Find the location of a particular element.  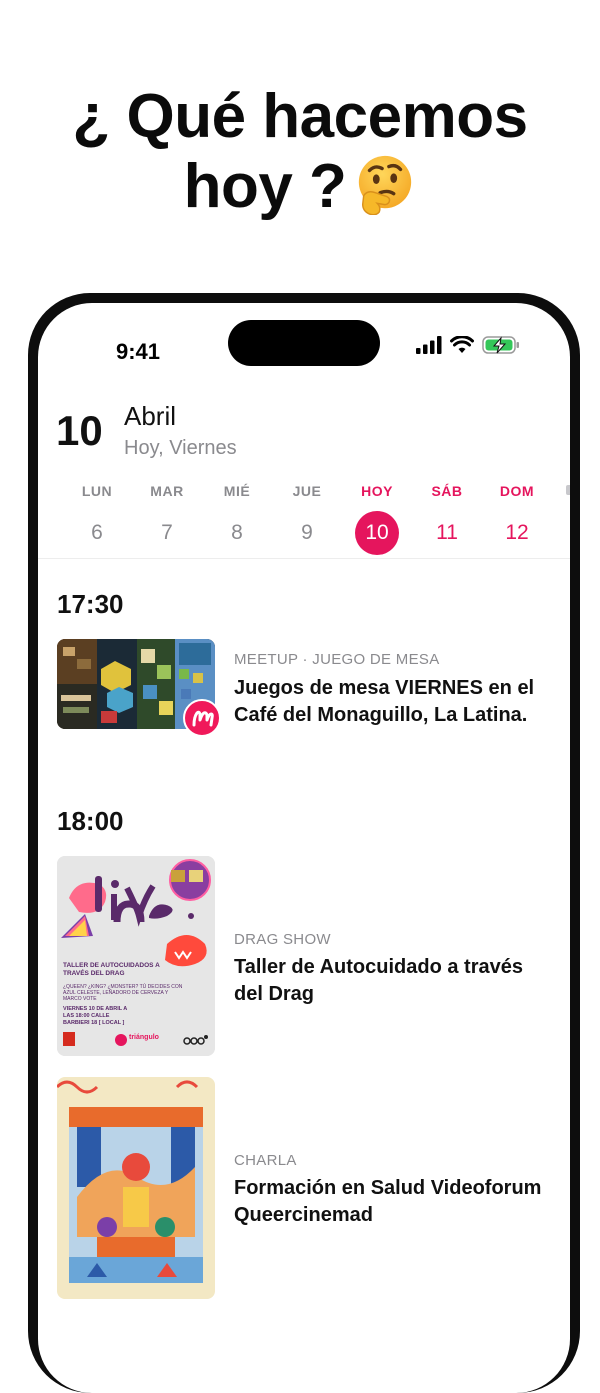

status-icons is located at coordinates (468, 345).